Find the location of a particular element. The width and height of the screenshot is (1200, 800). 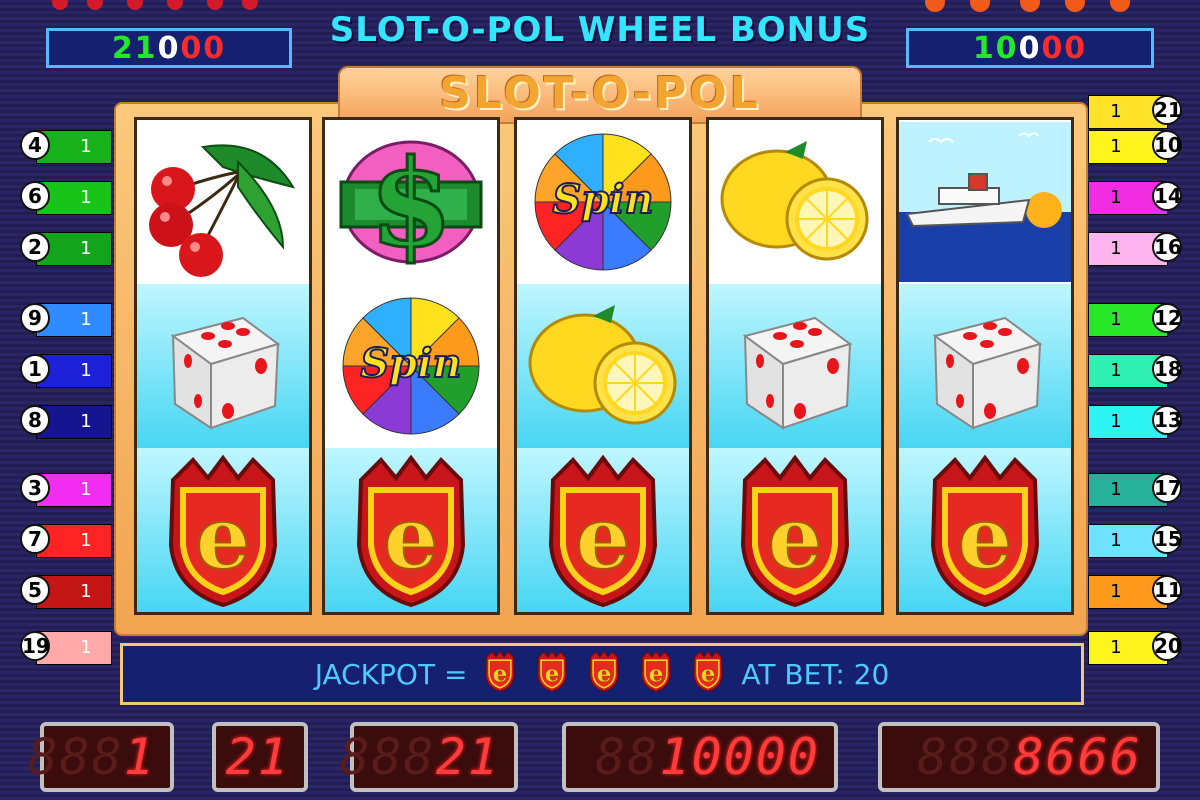

reel-1: e is located at coordinates (223, 366).